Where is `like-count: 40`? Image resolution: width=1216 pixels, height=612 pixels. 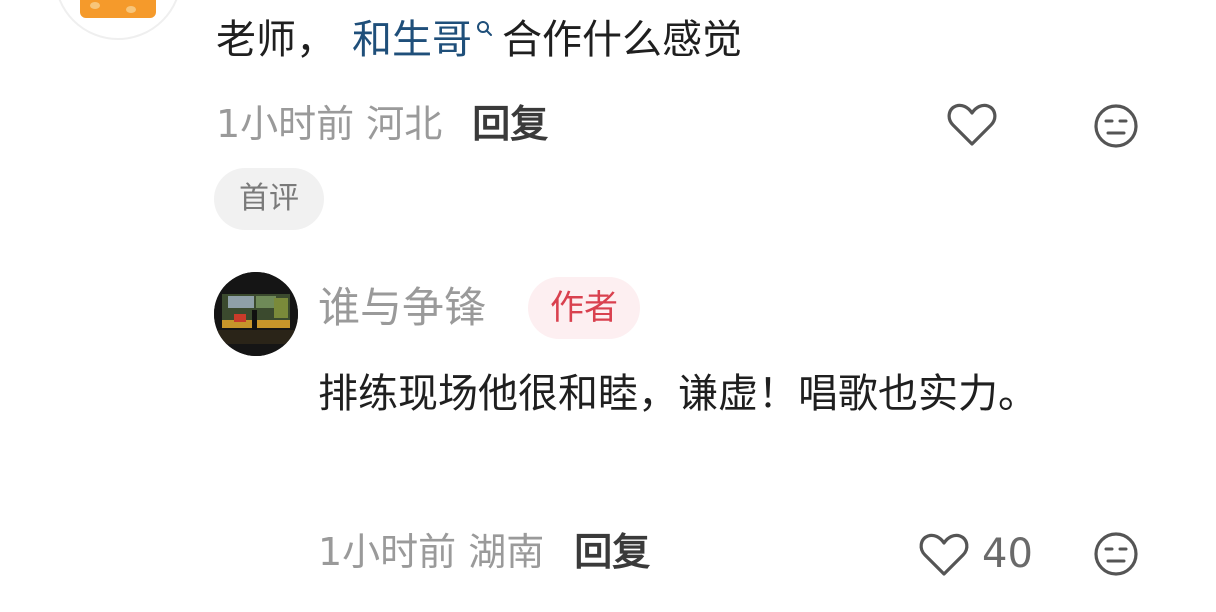 like-count: 40 is located at coordinates (1007, 554).